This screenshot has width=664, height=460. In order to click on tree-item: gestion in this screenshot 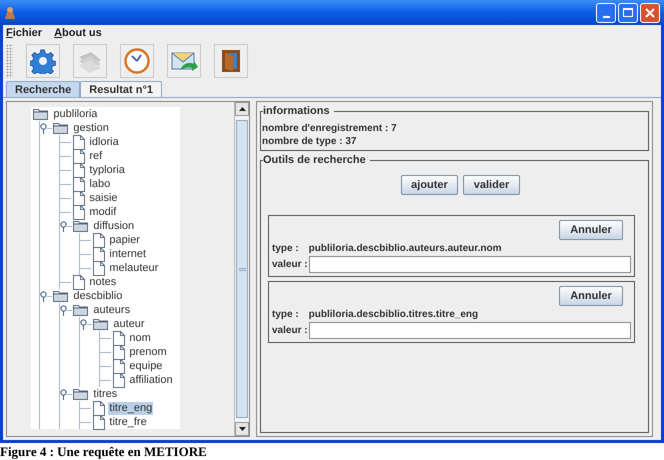, I will do `click(91, 128)`.